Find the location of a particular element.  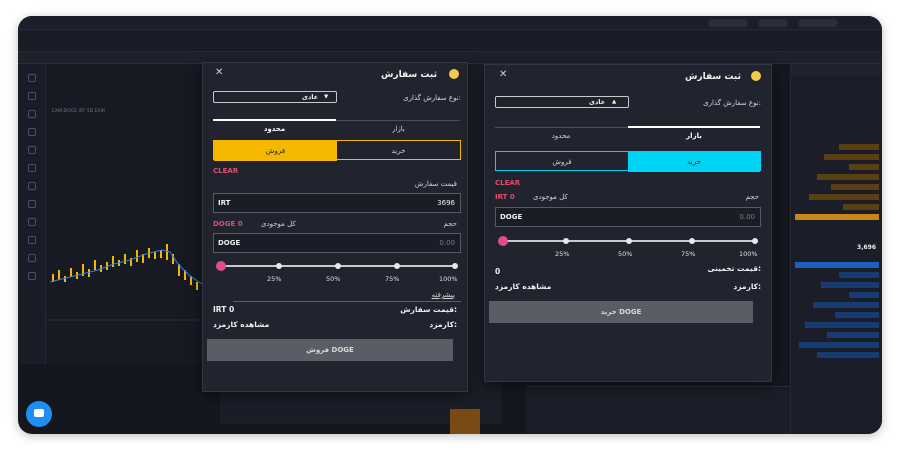

text-icon is located at coordinates (32, 150).